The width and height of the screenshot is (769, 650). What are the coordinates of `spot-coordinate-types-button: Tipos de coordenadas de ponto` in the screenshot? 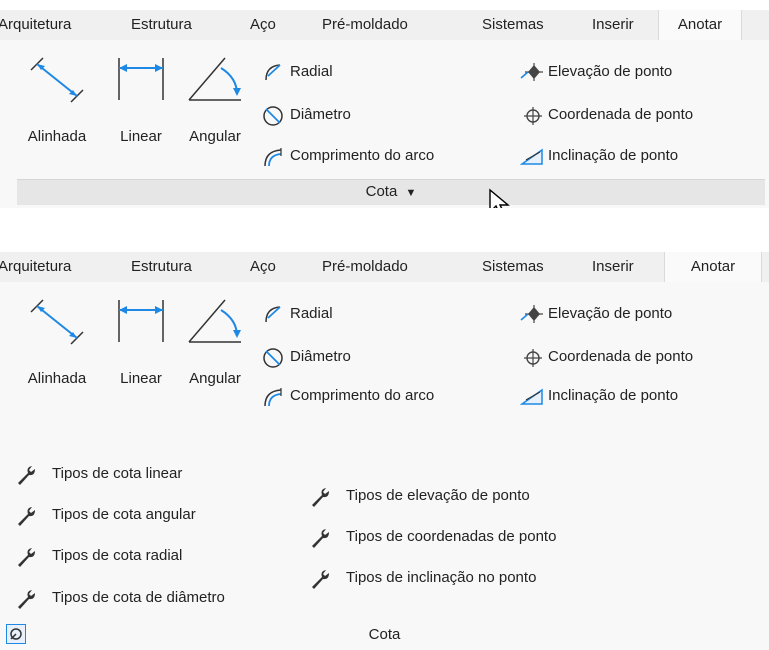 It's located at (470, 537).